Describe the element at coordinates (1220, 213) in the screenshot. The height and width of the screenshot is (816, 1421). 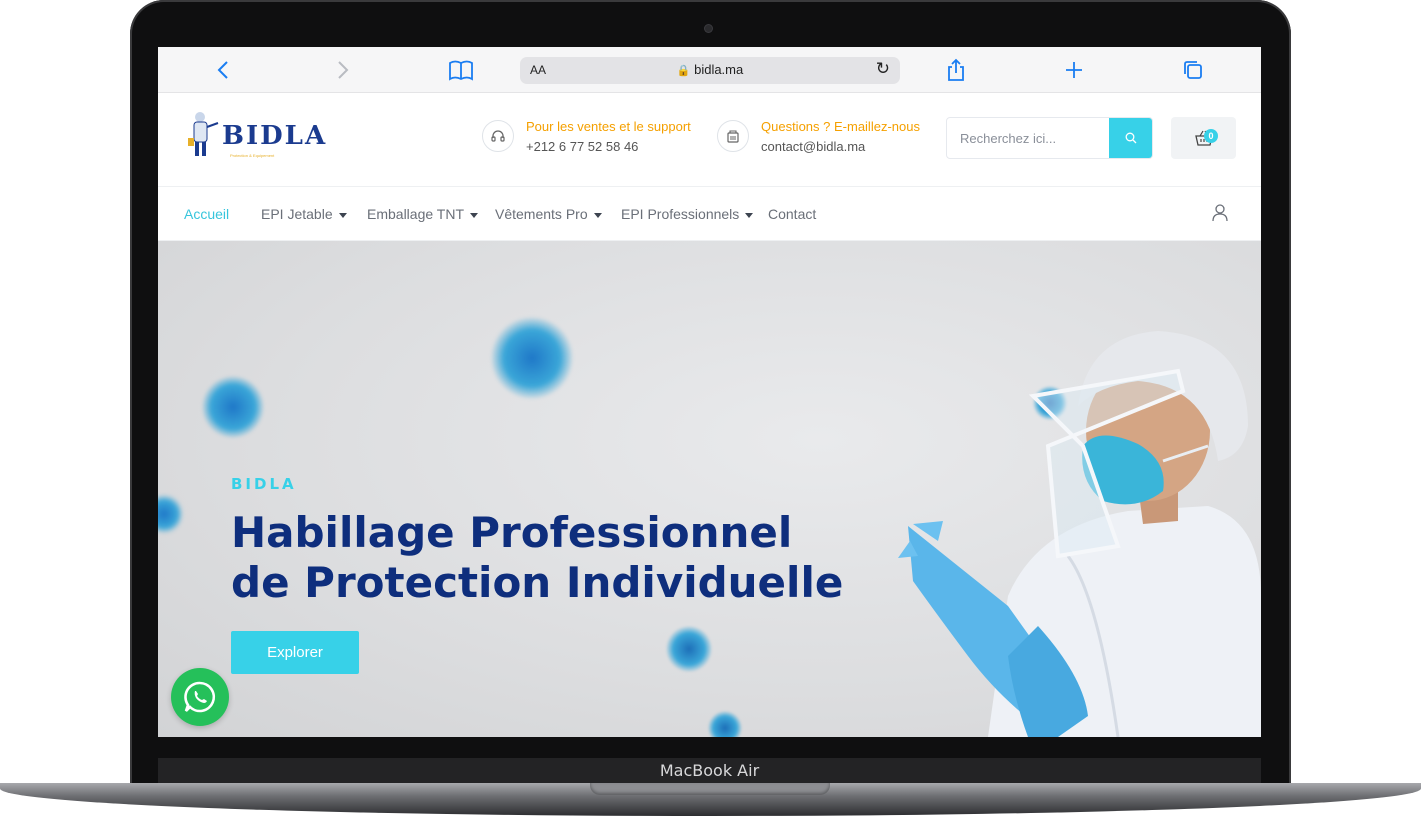
I see `user-account-icon` at that location.